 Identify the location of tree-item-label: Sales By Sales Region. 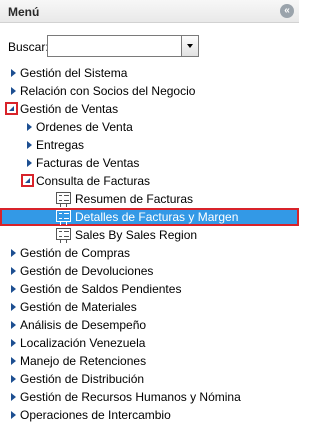
(136, 235).